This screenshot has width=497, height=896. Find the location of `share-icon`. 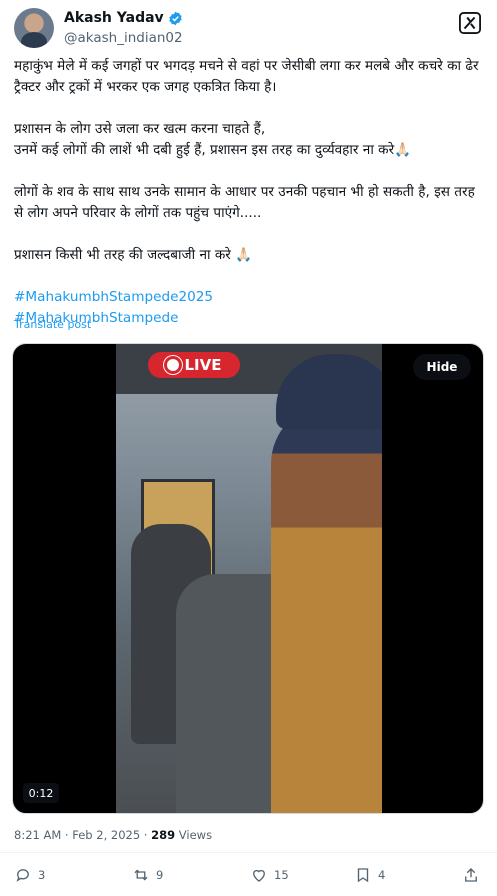

share-icon is located at coordinates (471, 875).